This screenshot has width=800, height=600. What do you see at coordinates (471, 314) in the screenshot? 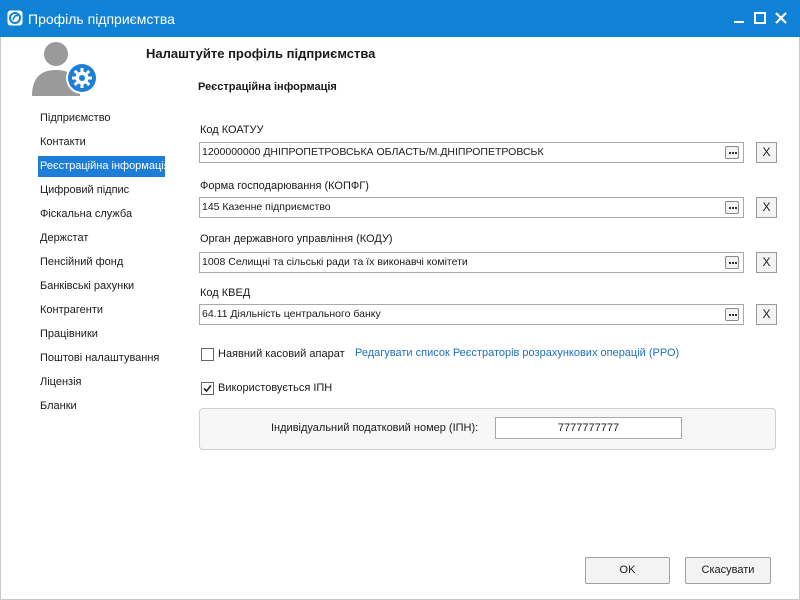
I see `kved-field: 64.11 Діяльність центрального банку` at bounding box center [471, 314].